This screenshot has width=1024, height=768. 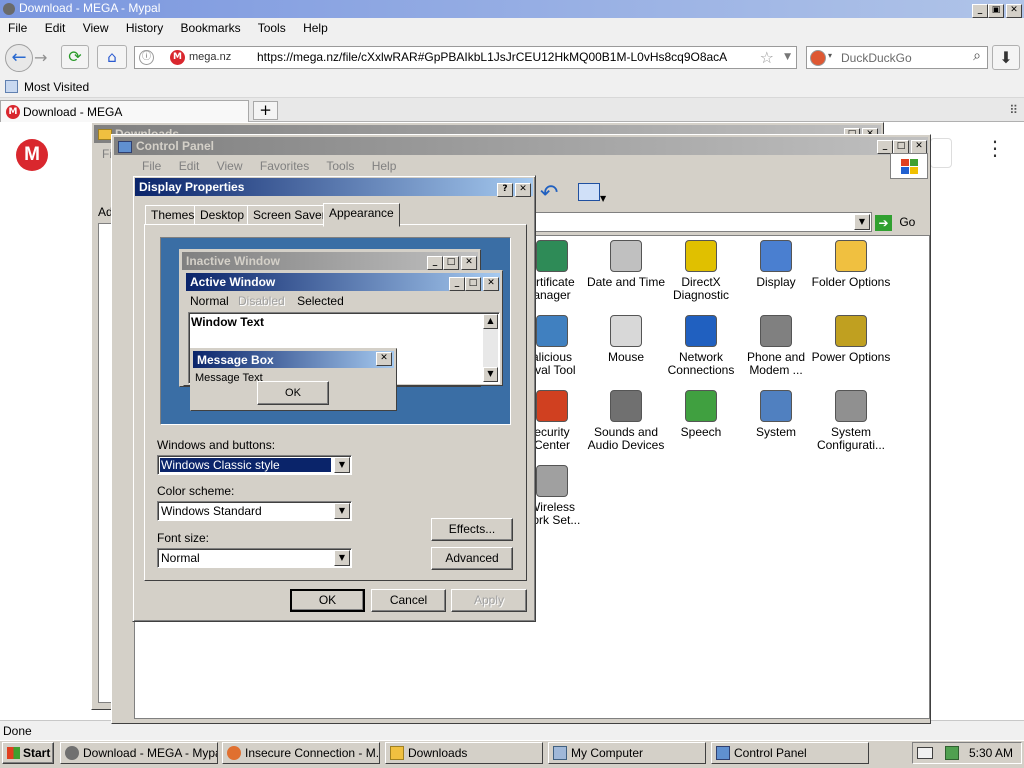 I want to click on tab-appearance: Appearance, so click(x=361, y=215).